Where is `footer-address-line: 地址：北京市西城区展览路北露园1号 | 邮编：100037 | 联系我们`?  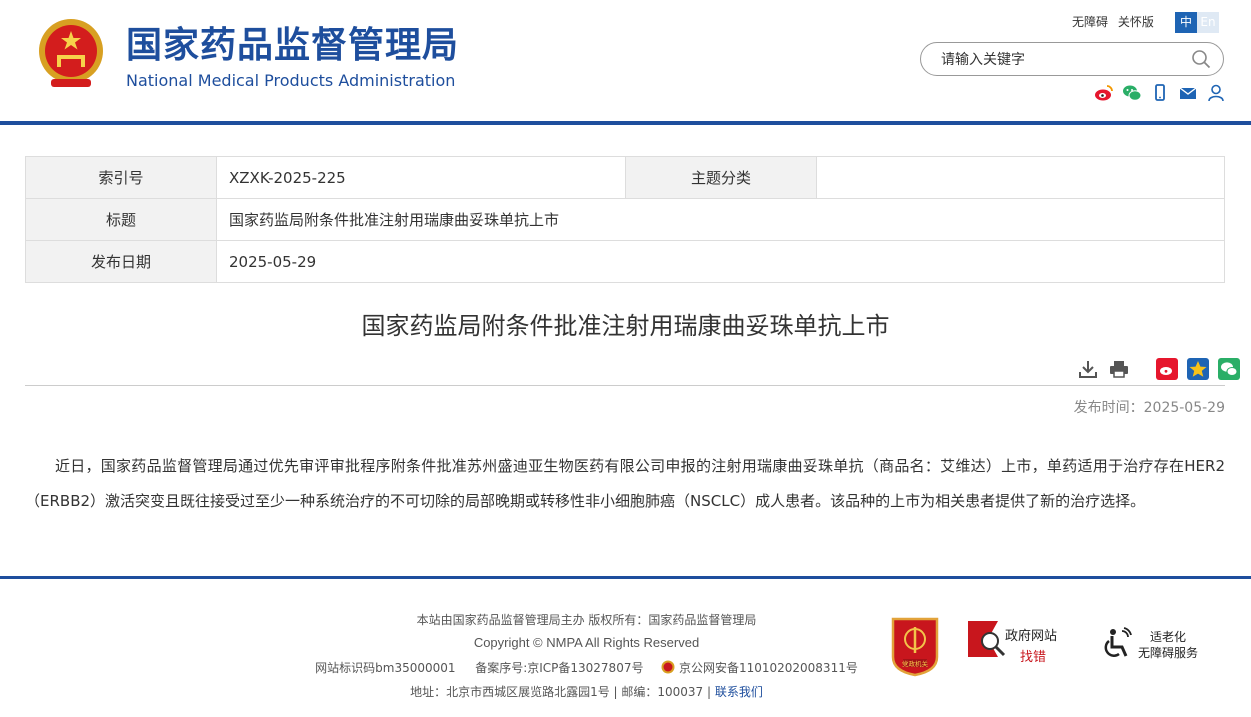
footer-address-line: 地址：北京市西城区展览路北露园1号 | 邮编：100037 | 联系我们 is located at coordinates (586, 691).